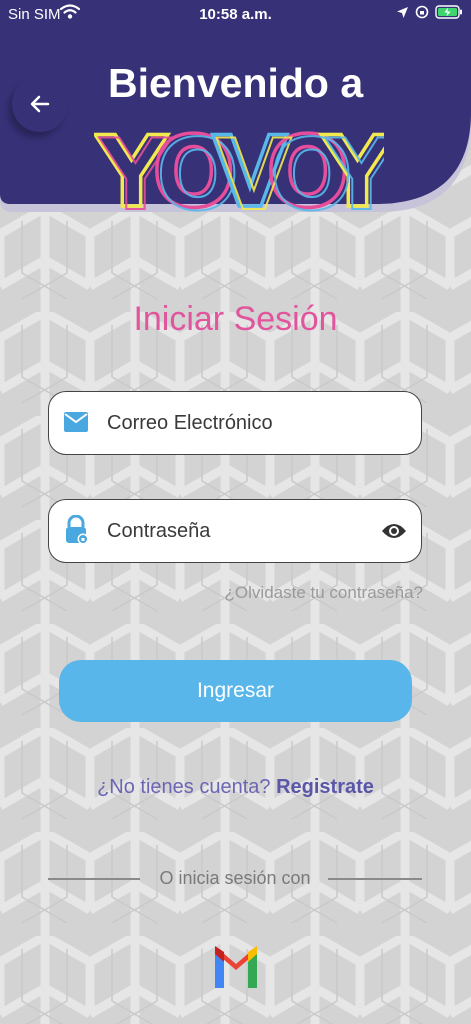  I want to click on battery-charging-icon, so click(448, 12).